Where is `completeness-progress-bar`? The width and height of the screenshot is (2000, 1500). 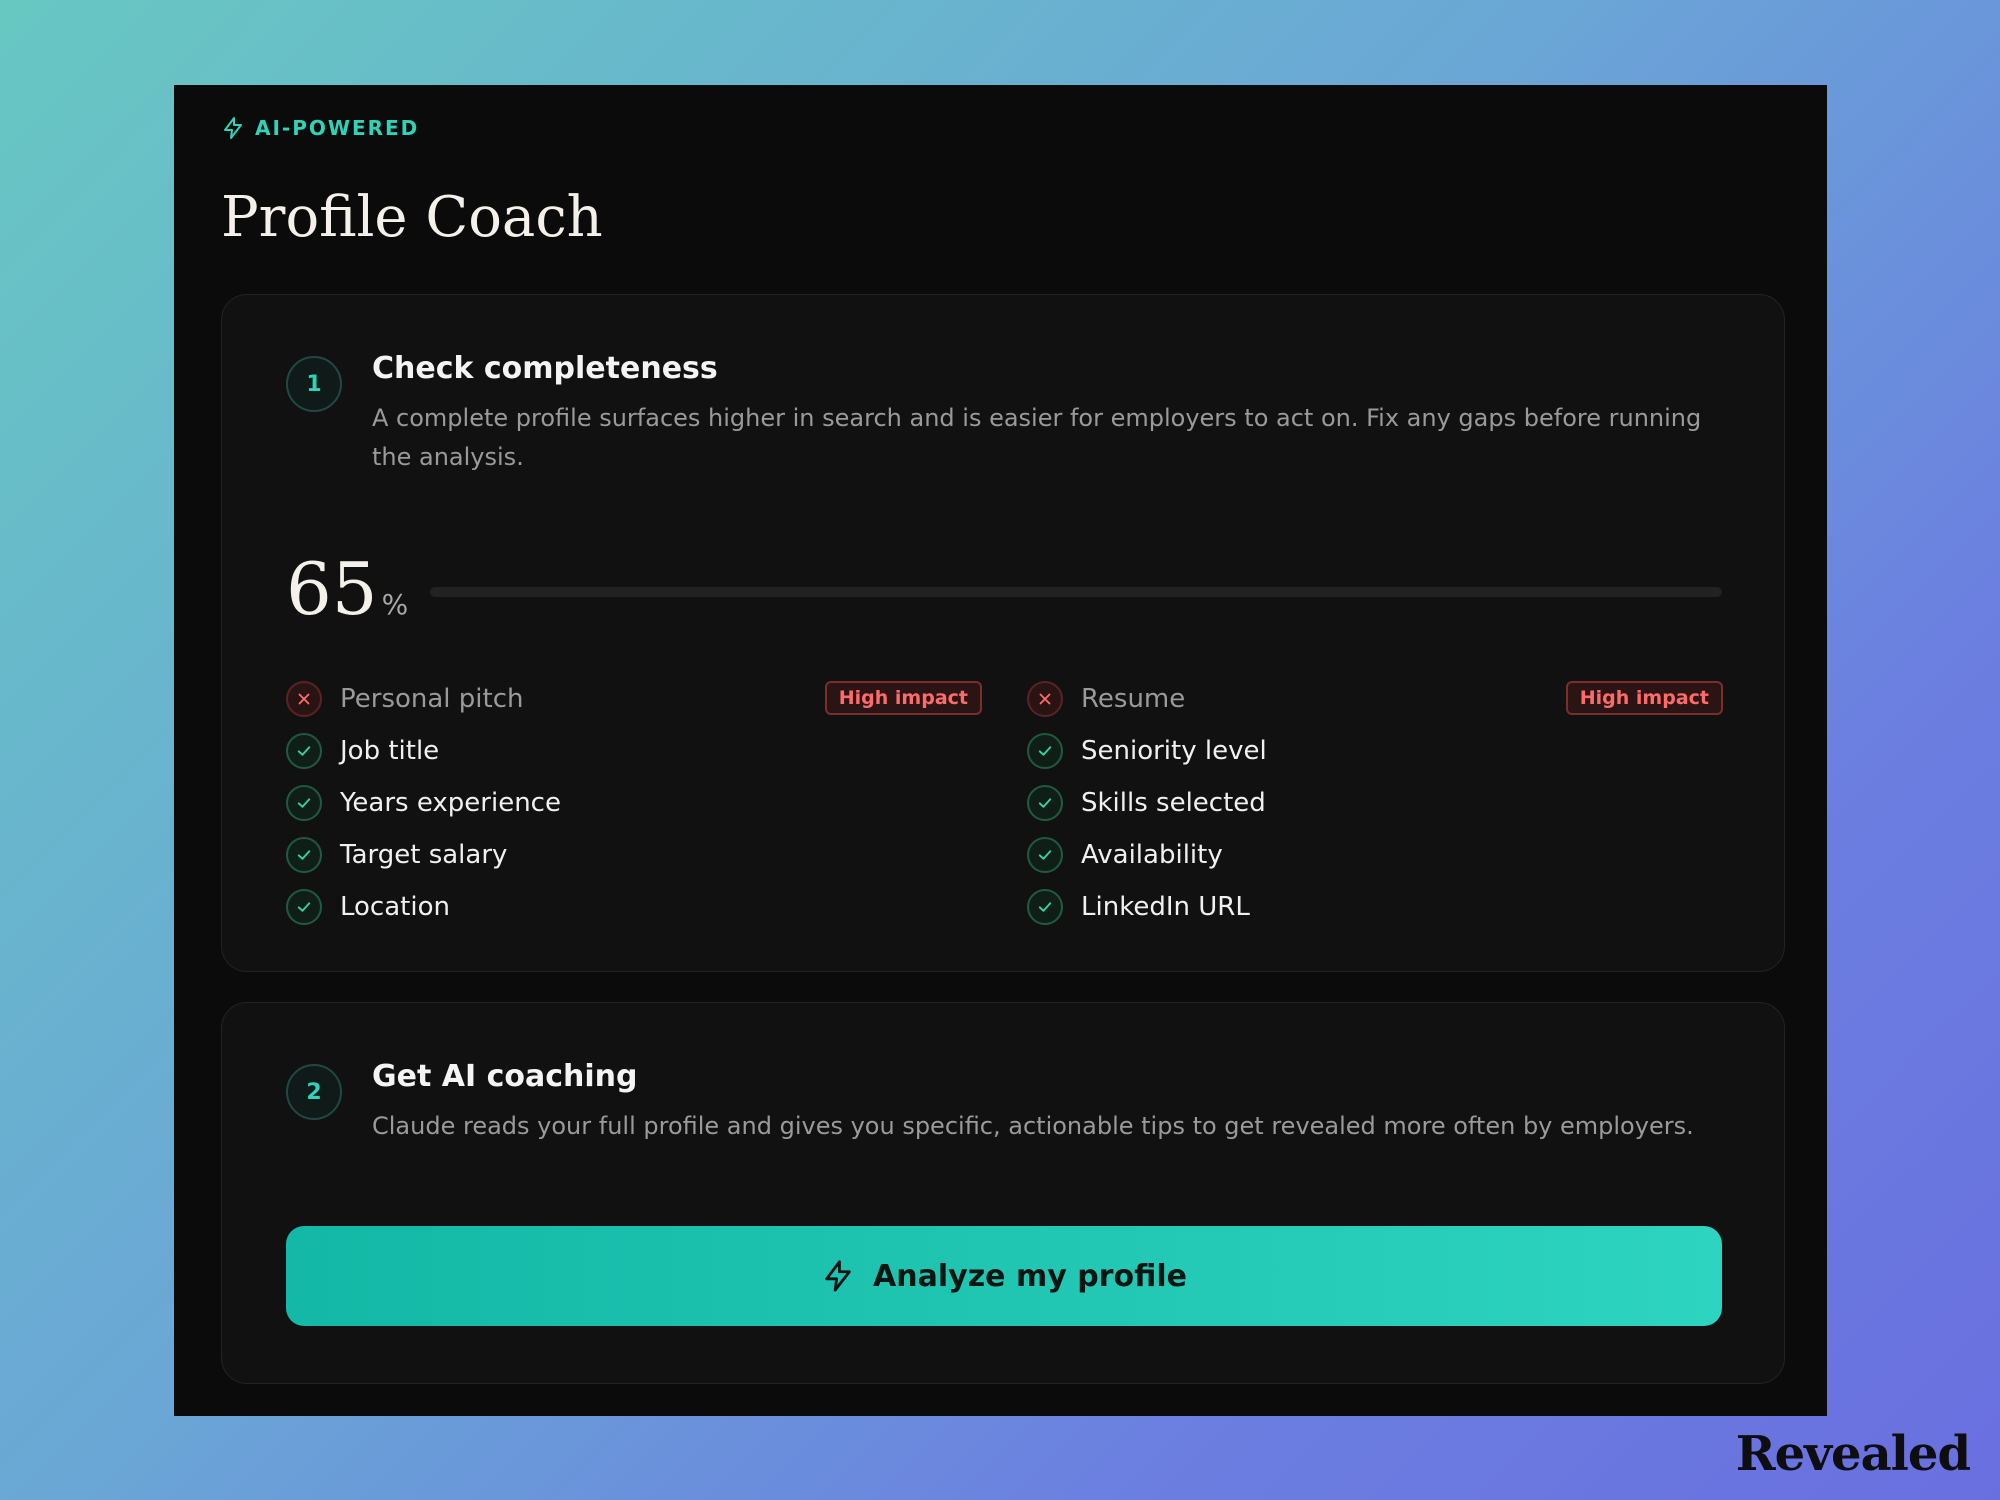
completeness-progress-bar is located at coordinates (1076, 592).